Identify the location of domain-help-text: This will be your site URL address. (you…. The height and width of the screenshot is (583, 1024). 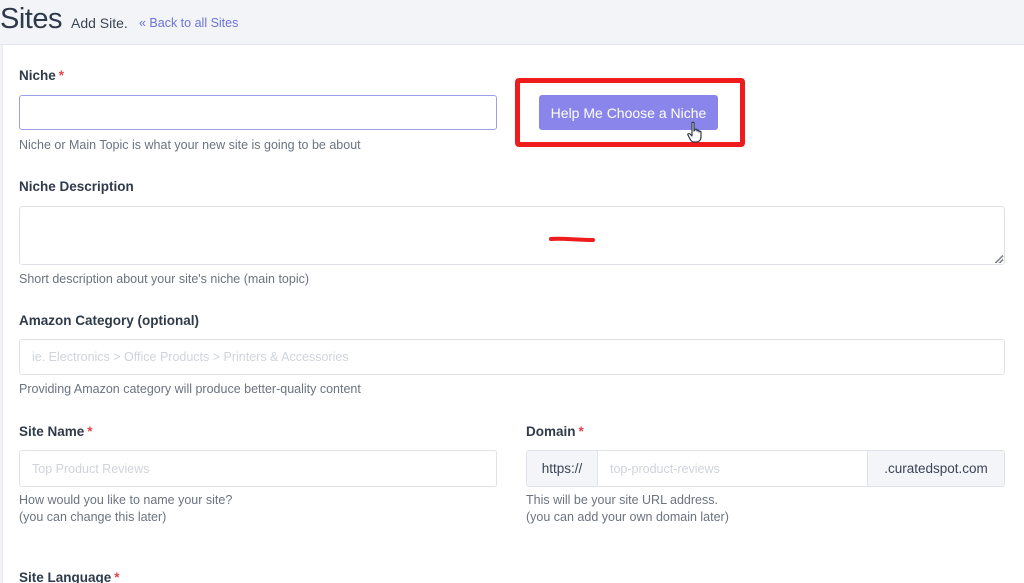
(627, 509).